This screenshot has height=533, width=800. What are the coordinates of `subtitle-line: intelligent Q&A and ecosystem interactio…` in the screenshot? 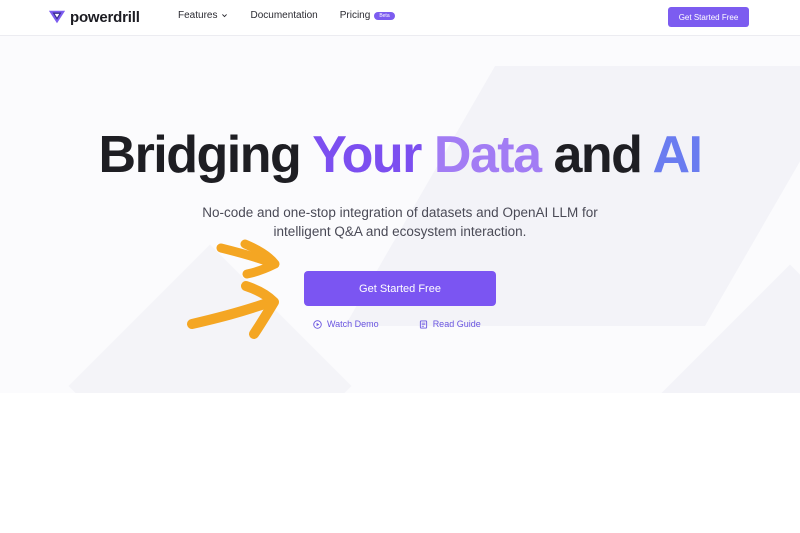 It's located at (400, 231).